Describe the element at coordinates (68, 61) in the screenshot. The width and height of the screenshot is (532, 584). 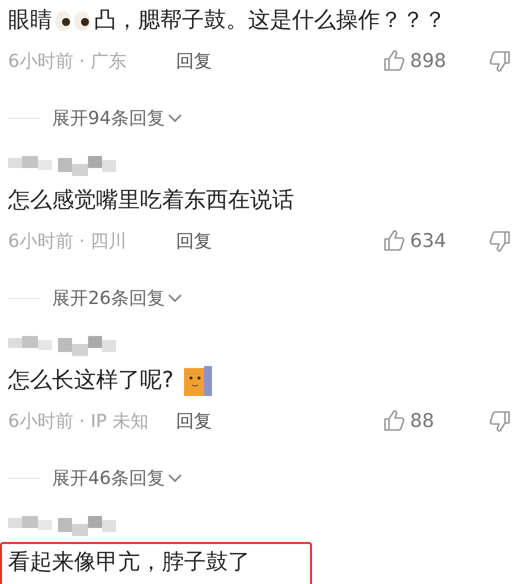
I see `comment-meta: 6小时前 · 广东` at that location.